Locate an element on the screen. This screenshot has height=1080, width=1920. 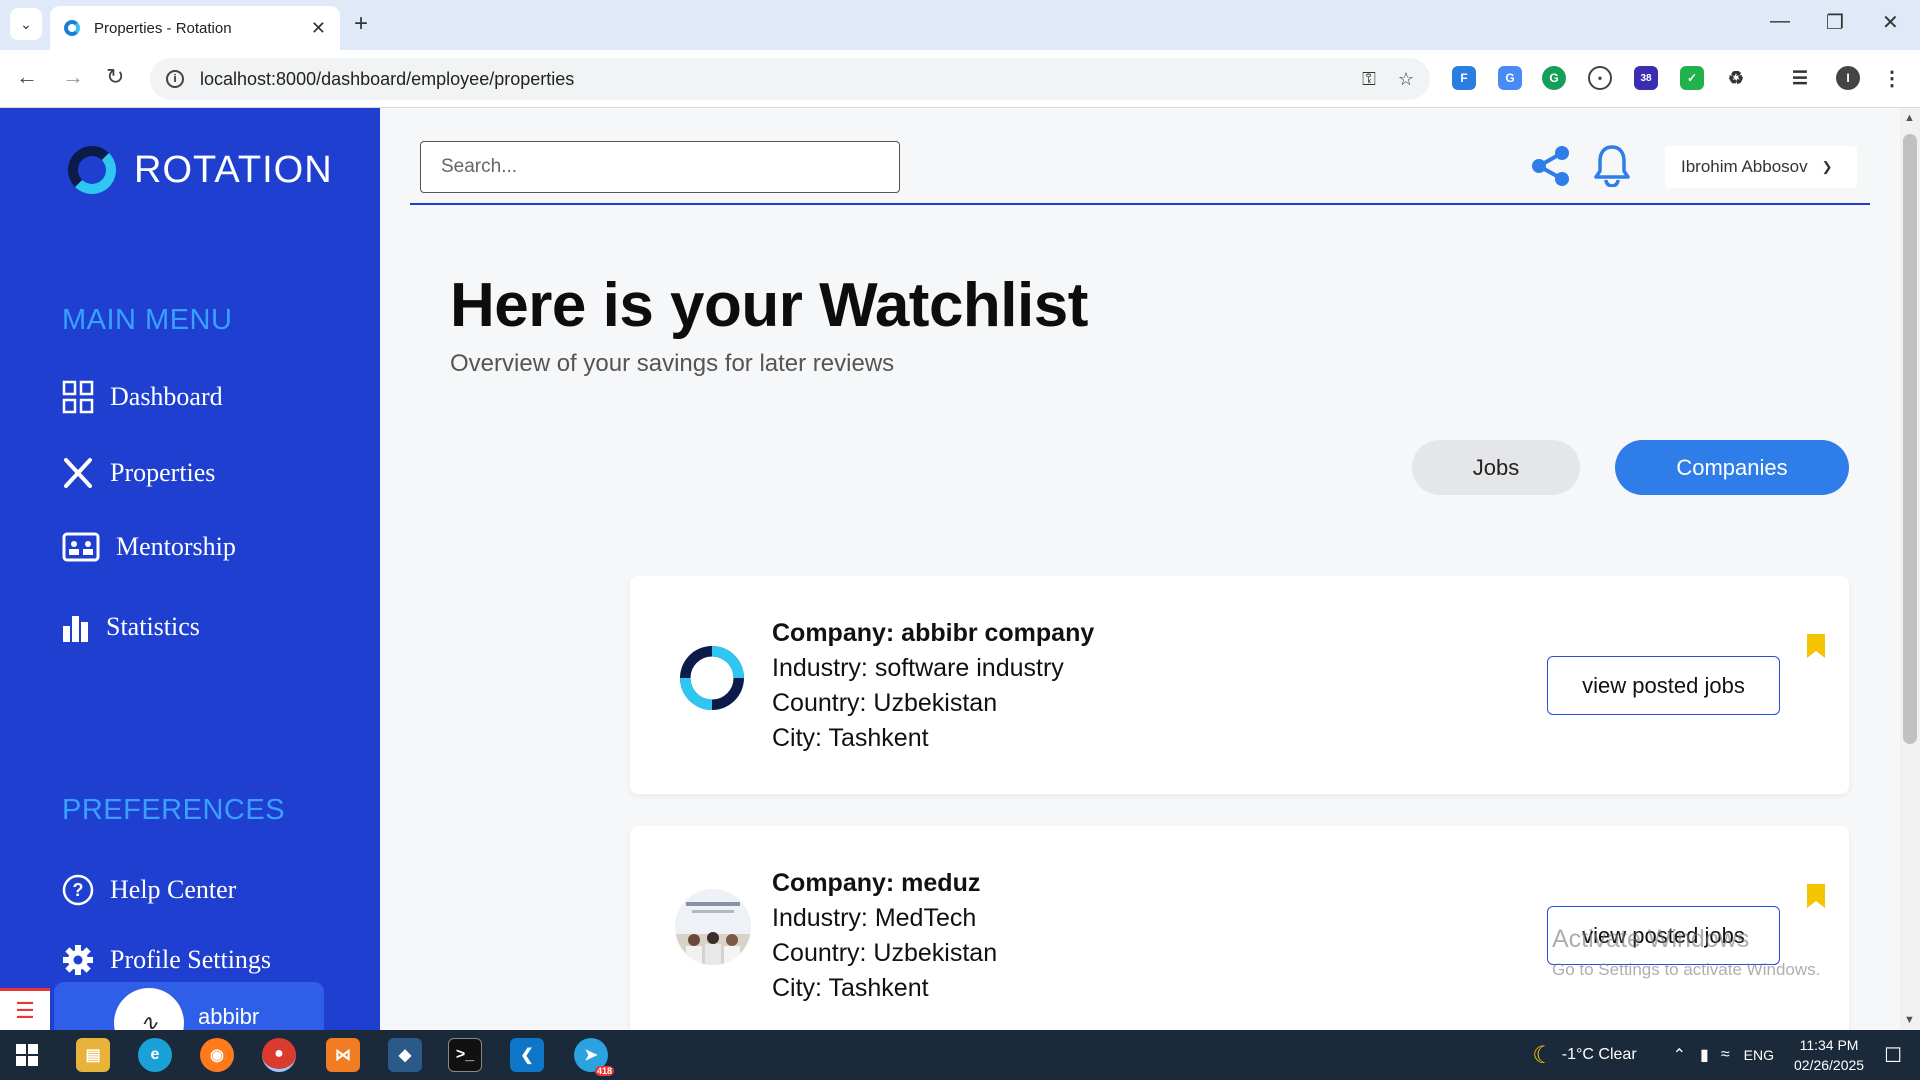
vscode-icon: ❮ is located at coordinates (527, 1055).